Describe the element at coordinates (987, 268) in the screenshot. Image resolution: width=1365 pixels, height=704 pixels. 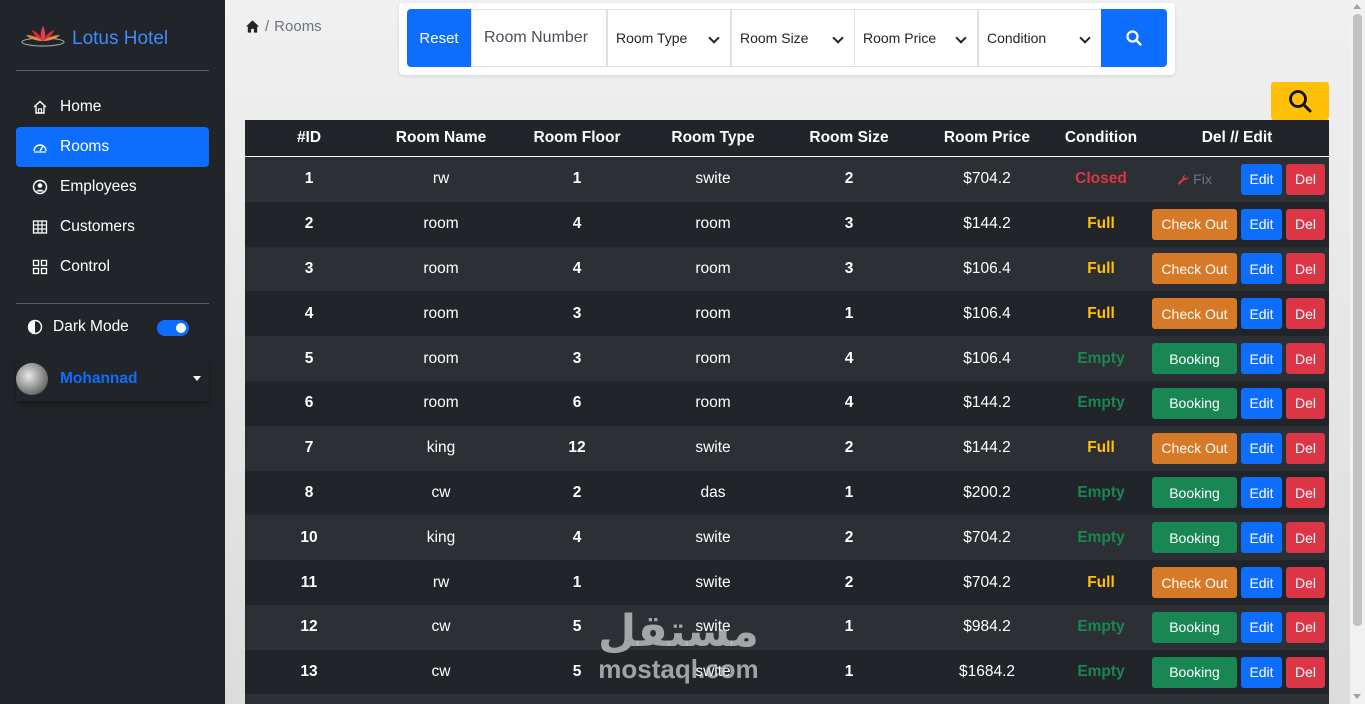
I see `cell-room-price: $106.4` at that location.